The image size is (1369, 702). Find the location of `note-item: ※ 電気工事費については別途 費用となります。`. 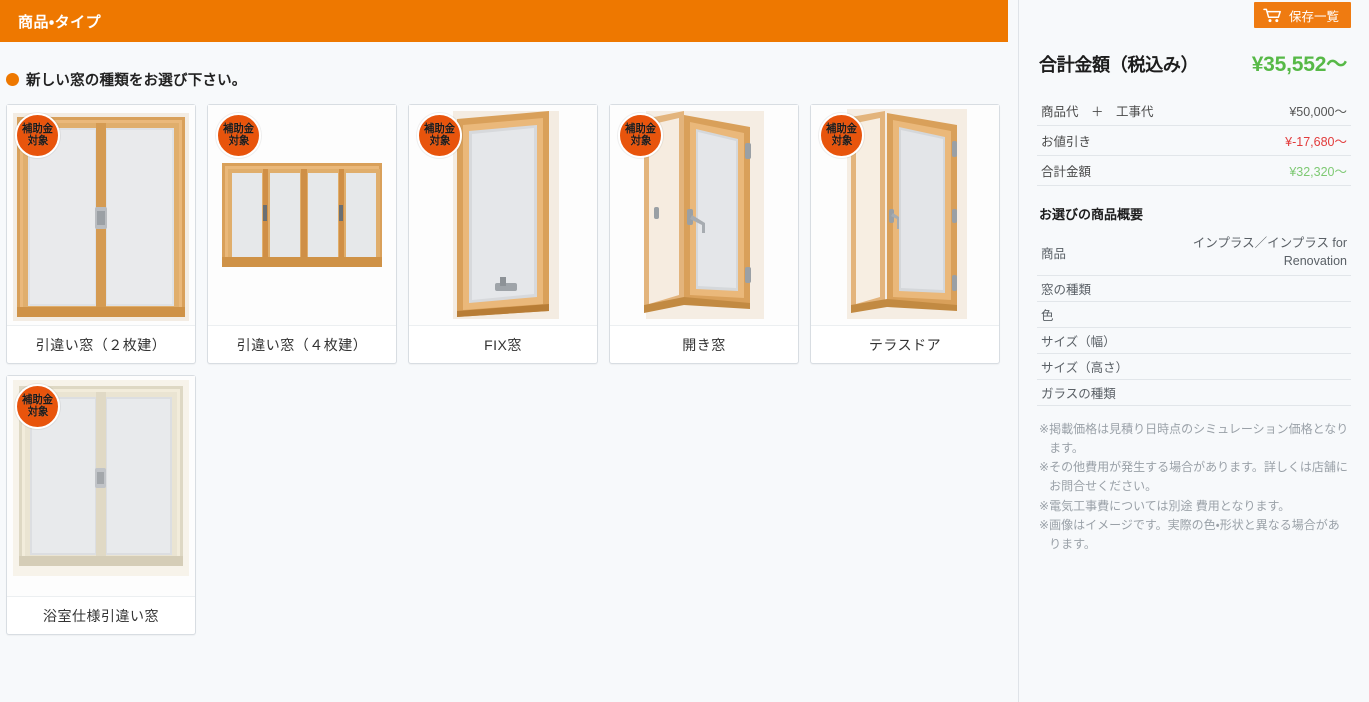

note-item: ※ 電気工事費については別途 費用となります。 is located at coordinates (1195, 506).